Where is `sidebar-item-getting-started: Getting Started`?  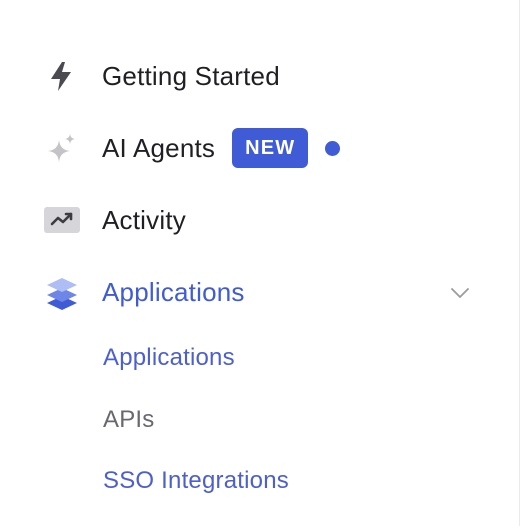
sidebar-item-getting-started: Getting Started is located at coordinates (160, 76).